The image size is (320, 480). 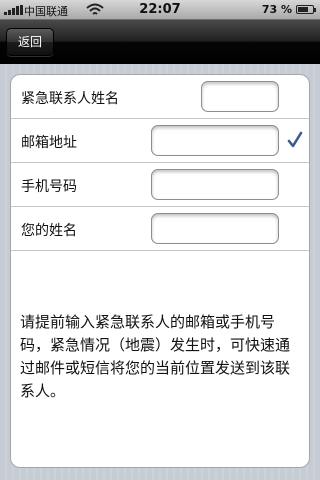 What do you see at coordinates (70, 99) in the screenshot?
I see `emergency-contact-name-label: 紧急联系人姓名` at bounding box center [70, 99].